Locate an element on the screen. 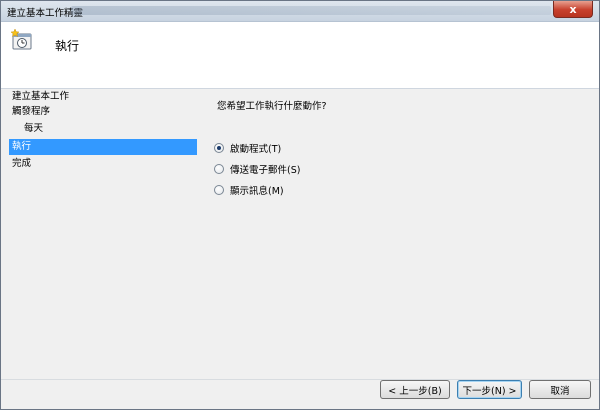 The width and height of the screenshot is (600, 410). back-button: < 上一步(B) is located at coordinates (415, 389).